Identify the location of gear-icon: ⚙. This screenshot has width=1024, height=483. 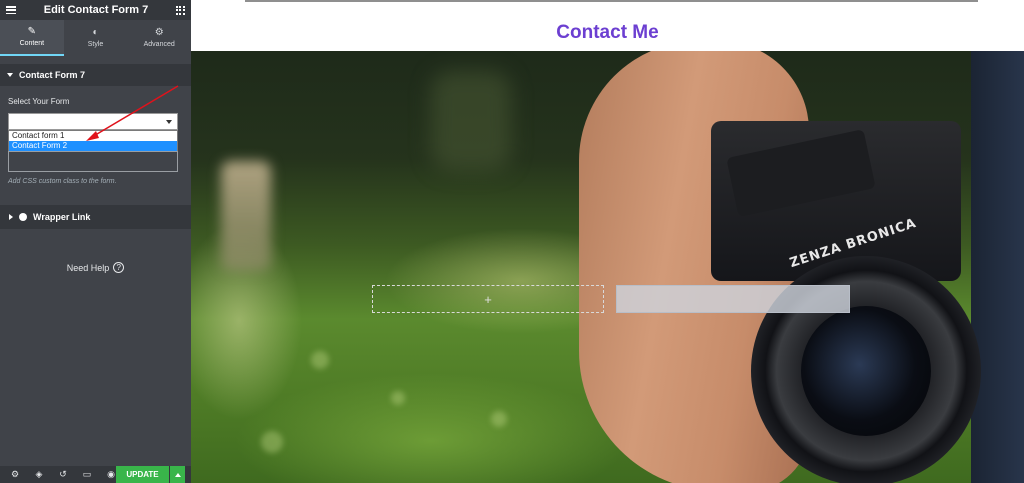
(159, 32).